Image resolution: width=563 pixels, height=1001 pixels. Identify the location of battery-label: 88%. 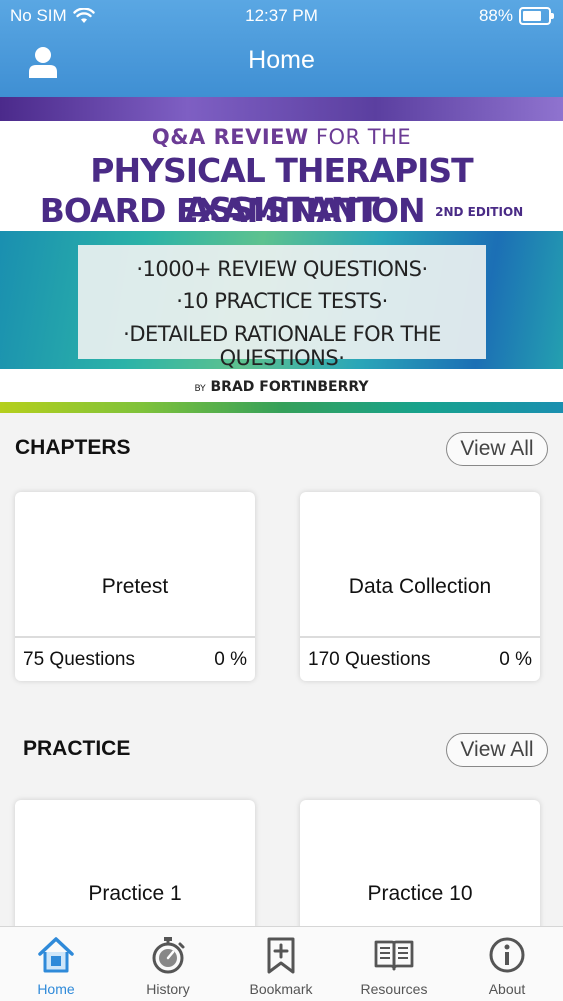
(495, 15).